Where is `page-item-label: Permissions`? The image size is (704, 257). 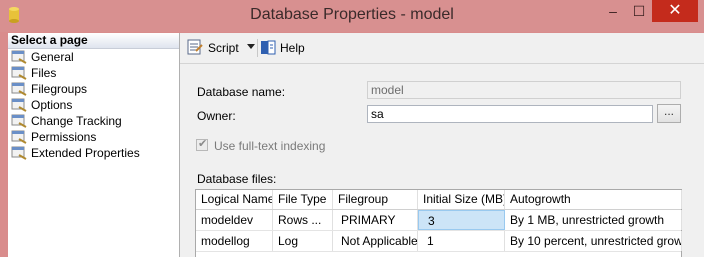
page-item-label: Permissions is located at coordinates (64, 137).